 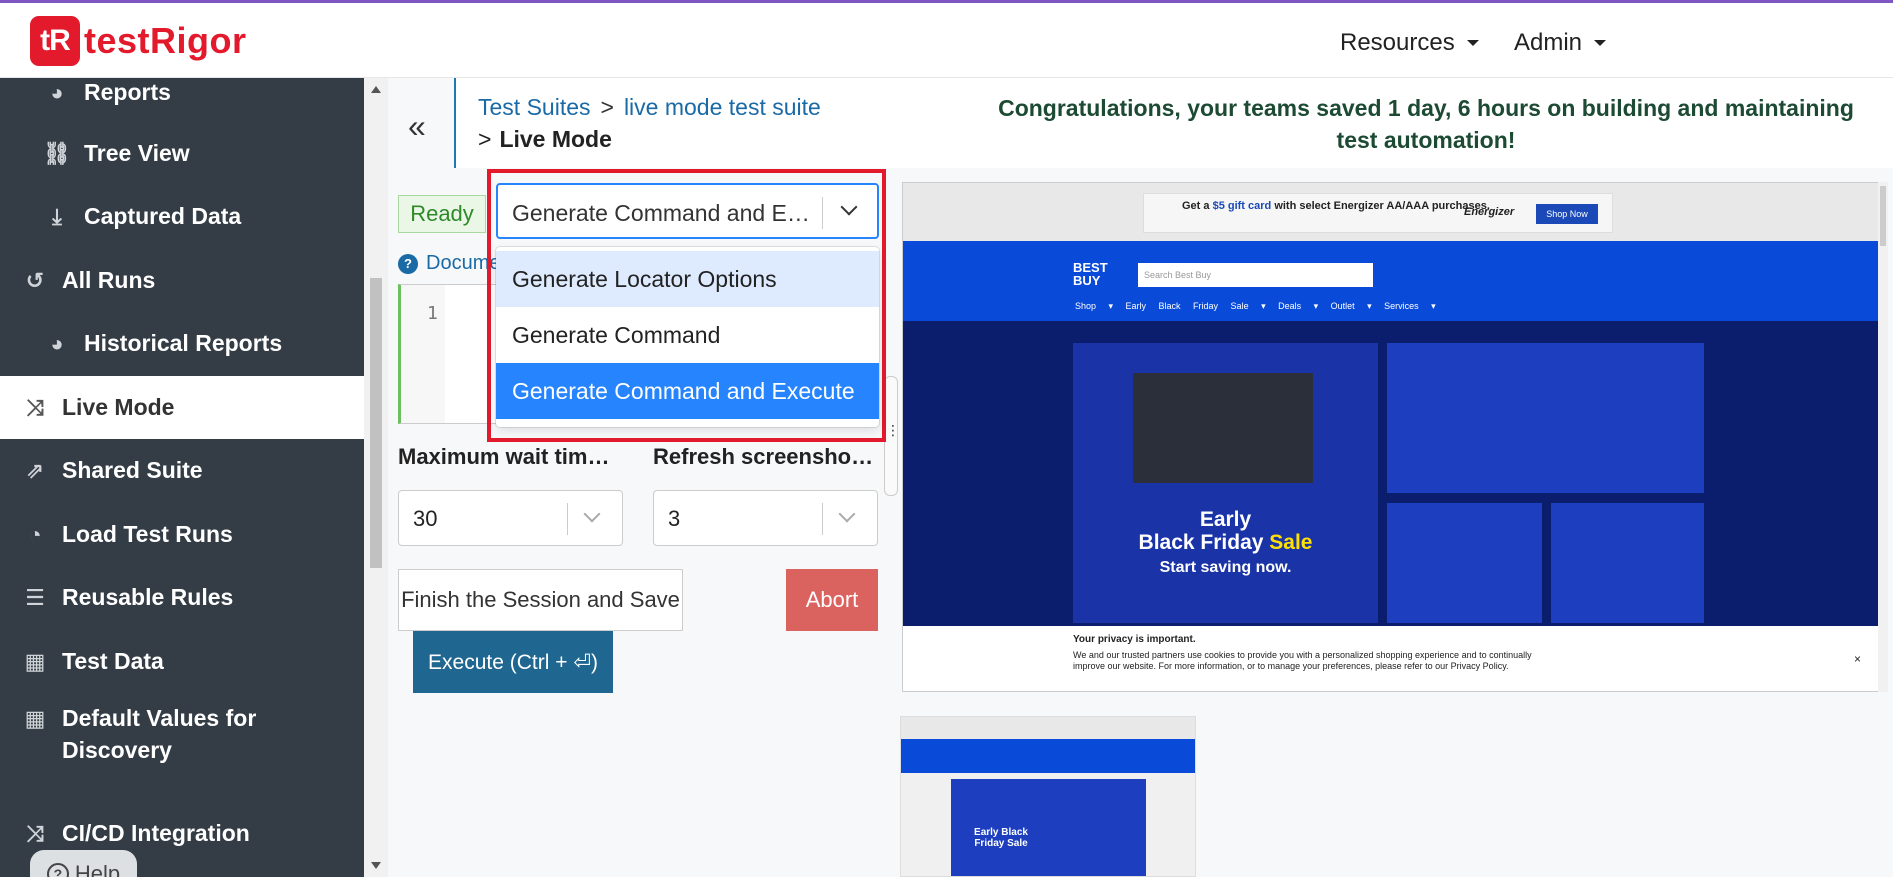 What do you see at coordinates (57, 343) in the screenshot?
I see `pie-chart-icon: ◕` at bounding box center [57, 343].